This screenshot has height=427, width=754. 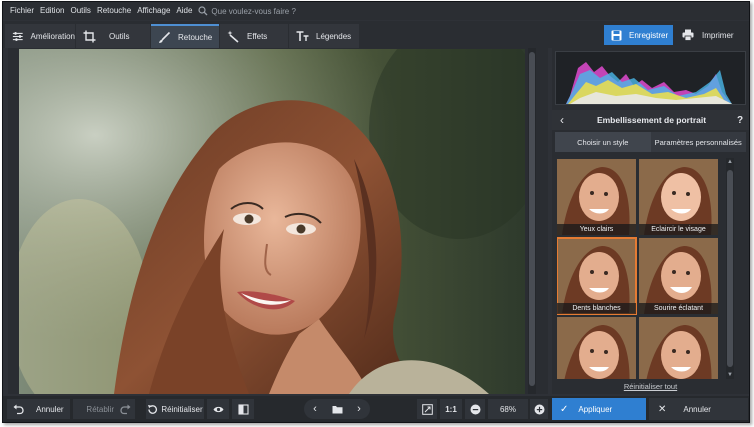 I want to click on canvas-scrollbar, so click(x=532, y=221).